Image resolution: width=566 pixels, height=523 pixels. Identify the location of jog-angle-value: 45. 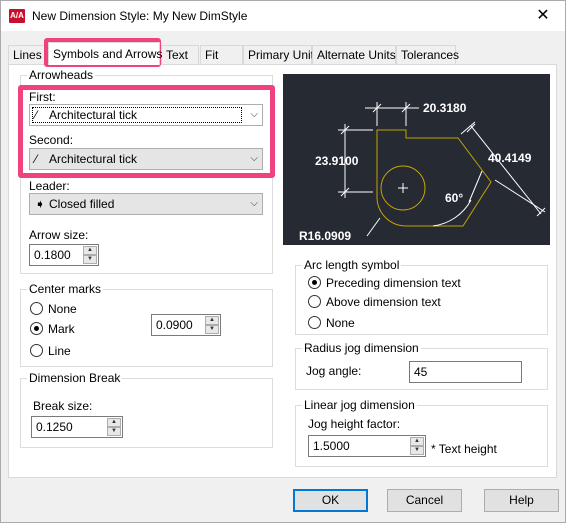
(421, 372).